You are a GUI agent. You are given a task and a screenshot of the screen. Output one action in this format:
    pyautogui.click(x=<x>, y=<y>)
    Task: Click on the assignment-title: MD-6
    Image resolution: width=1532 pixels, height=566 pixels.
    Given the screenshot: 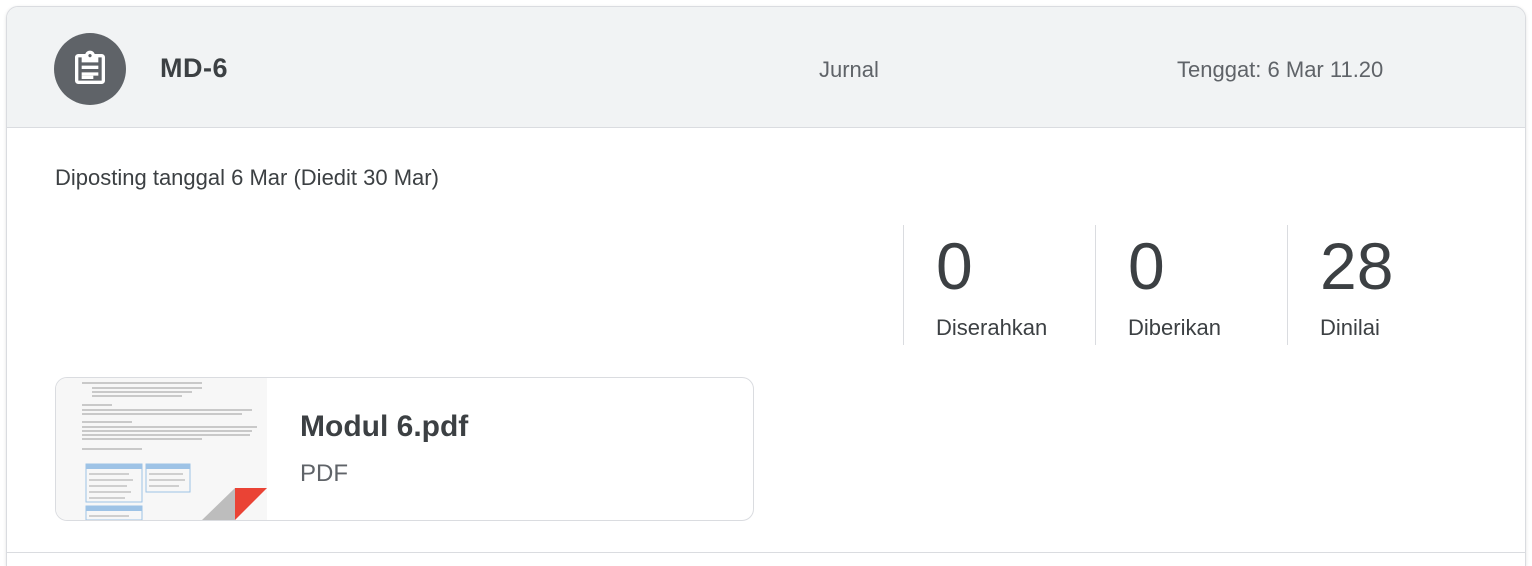 What is the action you would take?
    pyautogui.click(x=194, y=68)
    